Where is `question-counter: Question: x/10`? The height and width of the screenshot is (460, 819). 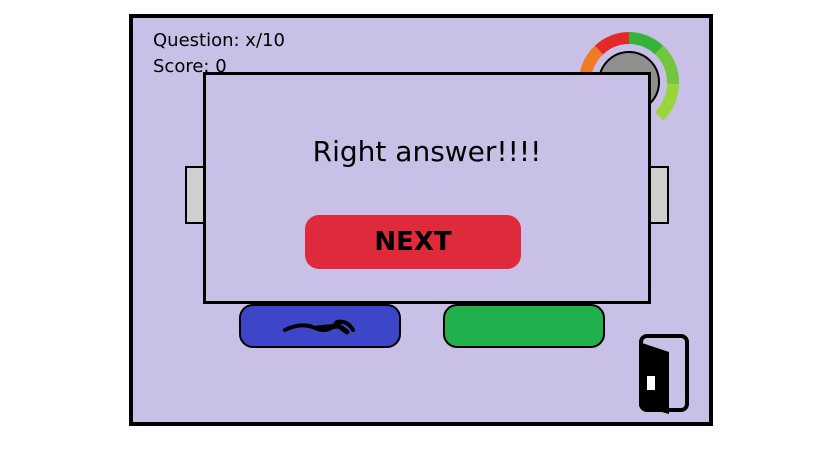 question-counter: Question: x/10 is located at coordinates (219, 40).